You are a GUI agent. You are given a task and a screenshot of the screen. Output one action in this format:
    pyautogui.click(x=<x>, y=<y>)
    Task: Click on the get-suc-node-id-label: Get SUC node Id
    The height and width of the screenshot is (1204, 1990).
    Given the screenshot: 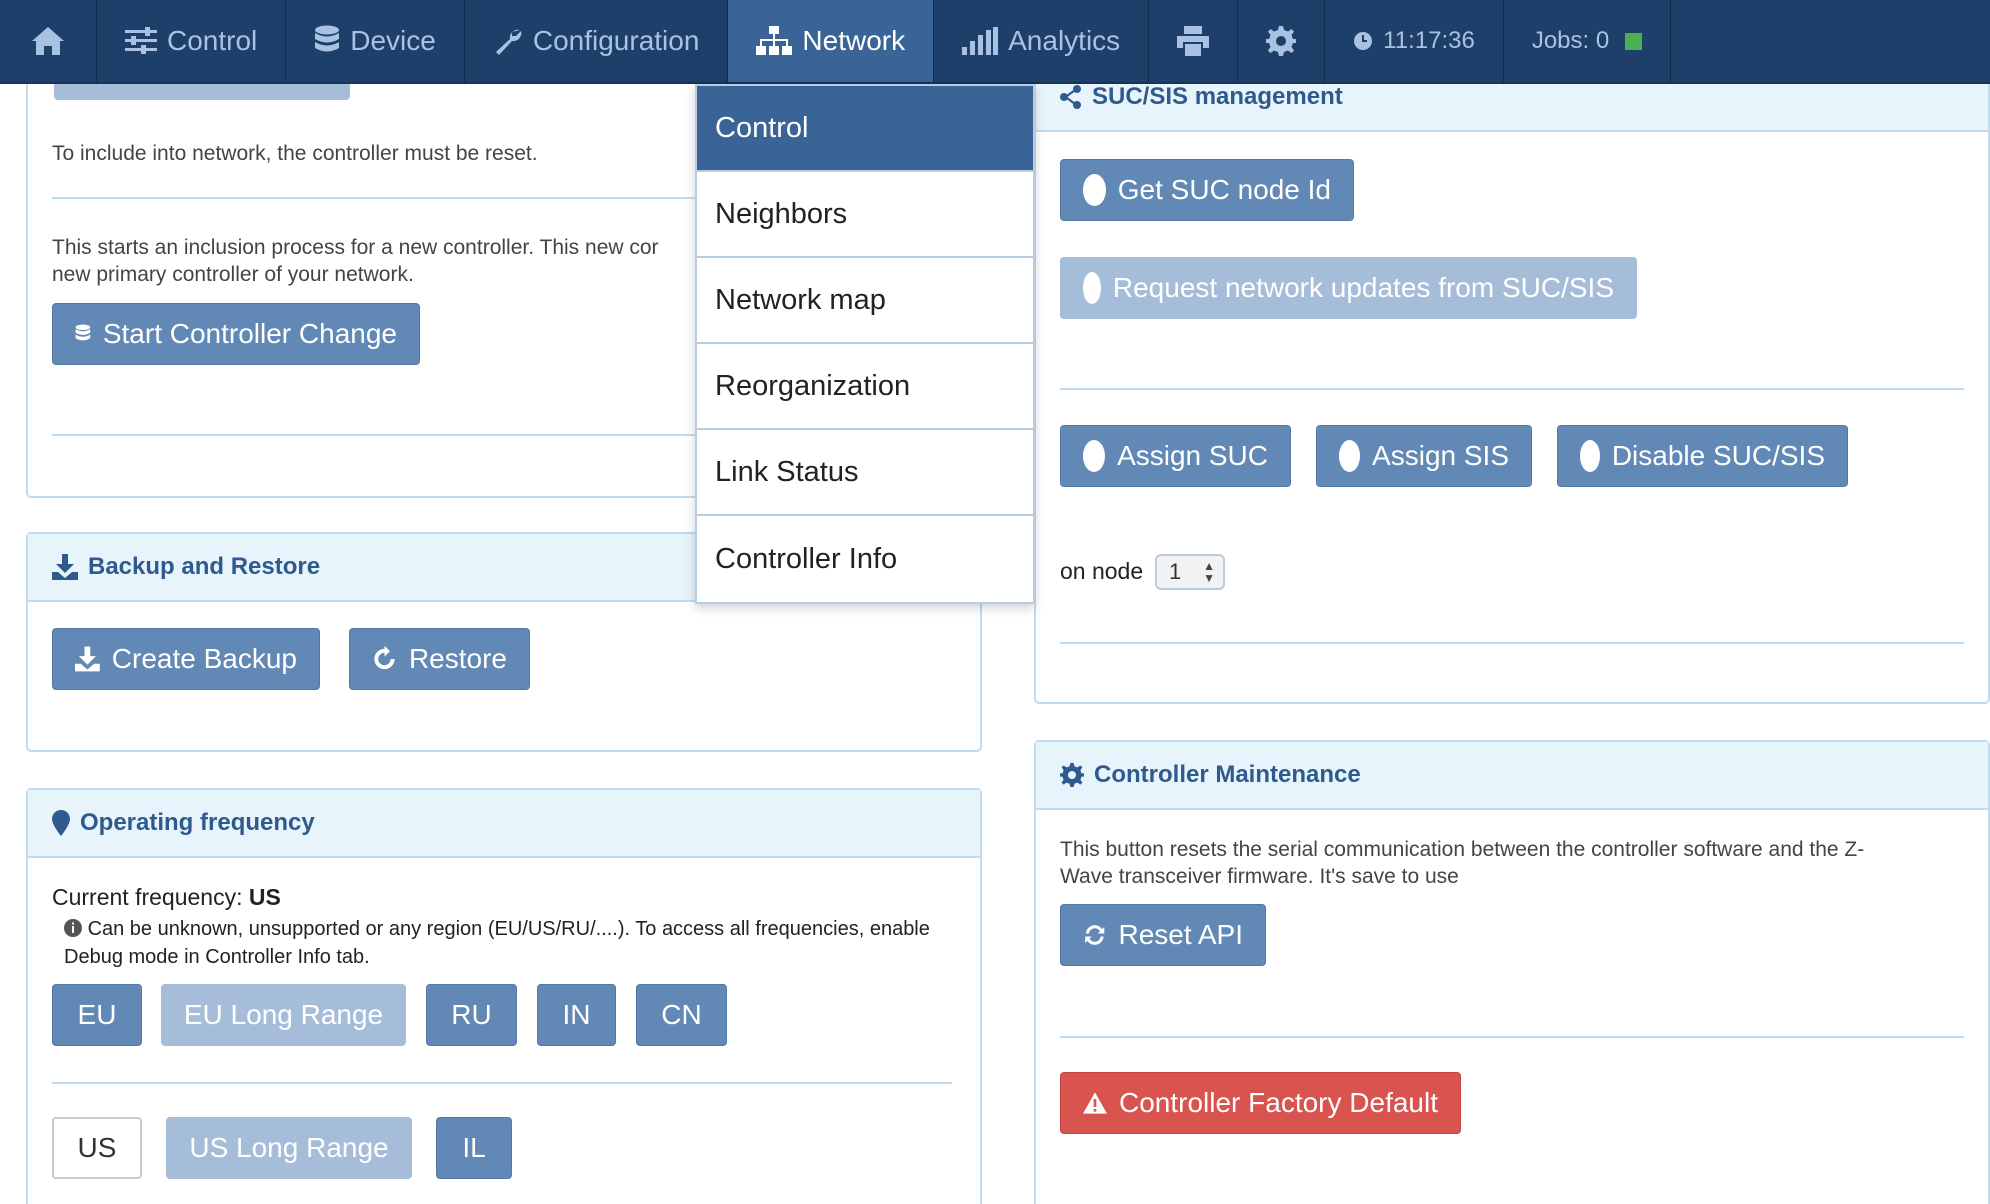 What is the action you would take?
    pyautogui.click(x=1224, y=189)
    